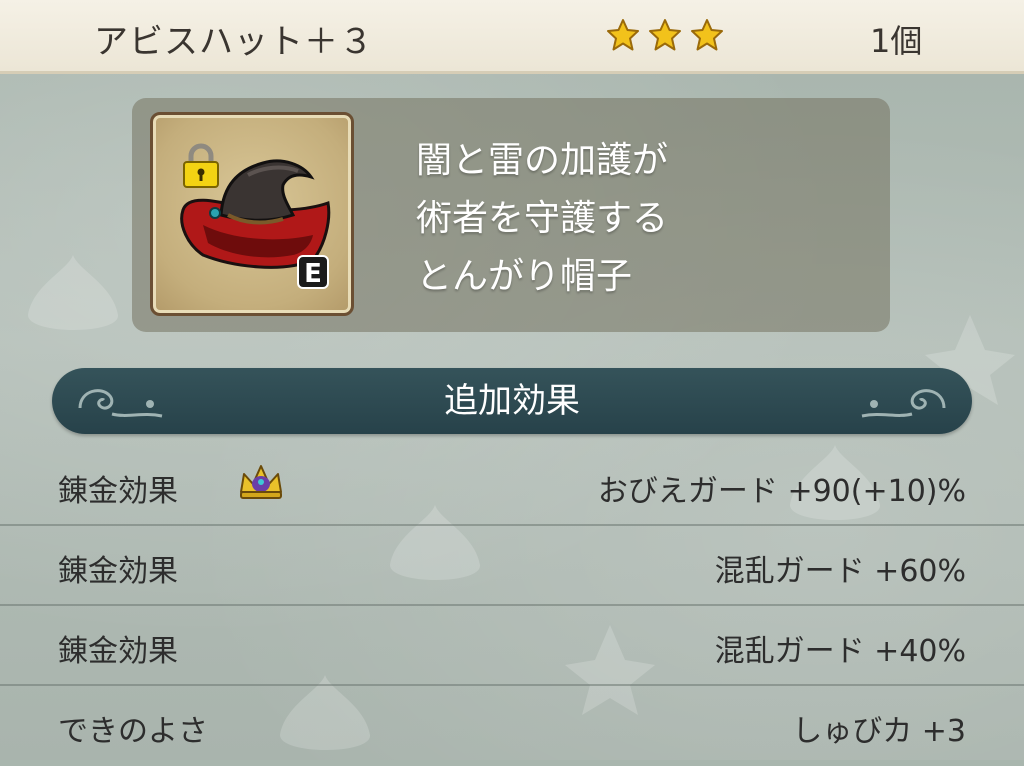 The height and width of the screenshot is (766, 1024). What do you see at coordinates (542, 218) in the screenshot?
I see `description-line: 術者を守護する` at bounding box center [542, 218].